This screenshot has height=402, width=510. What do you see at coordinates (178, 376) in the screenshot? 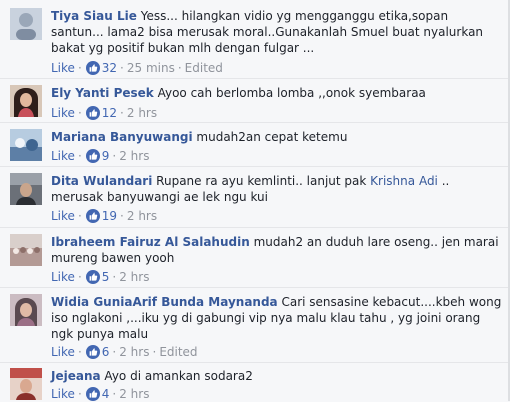
I see `comment-text: Ayo di amankan sodara2` at bounding box center [178, 376].